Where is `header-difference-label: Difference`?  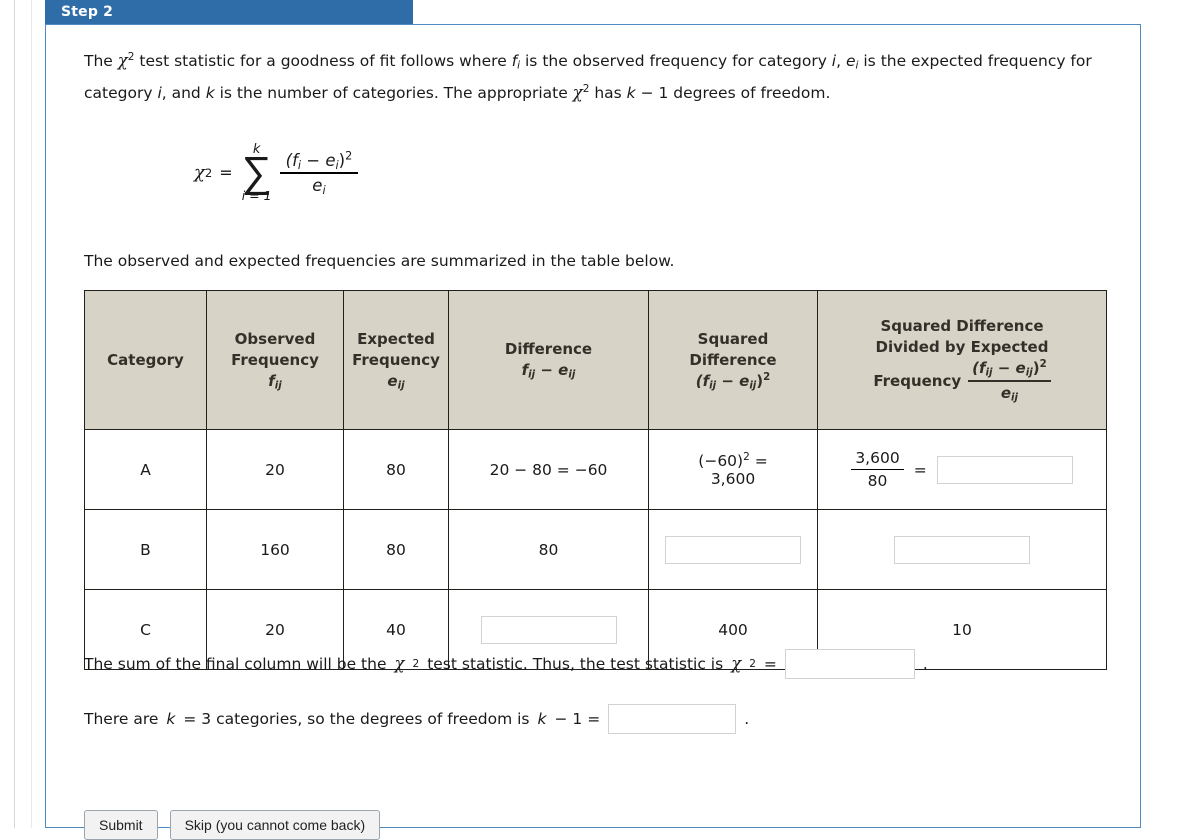
header-difference-label: Difference is located at coordinates (548, 349).